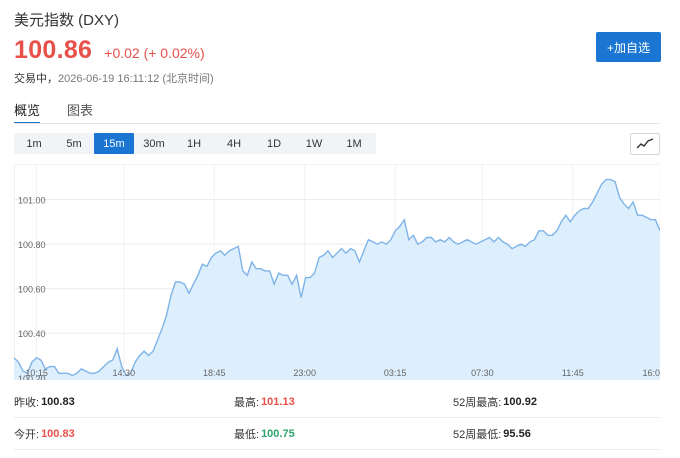  I want to click on stat-value: 95.56, so click(517, 433).